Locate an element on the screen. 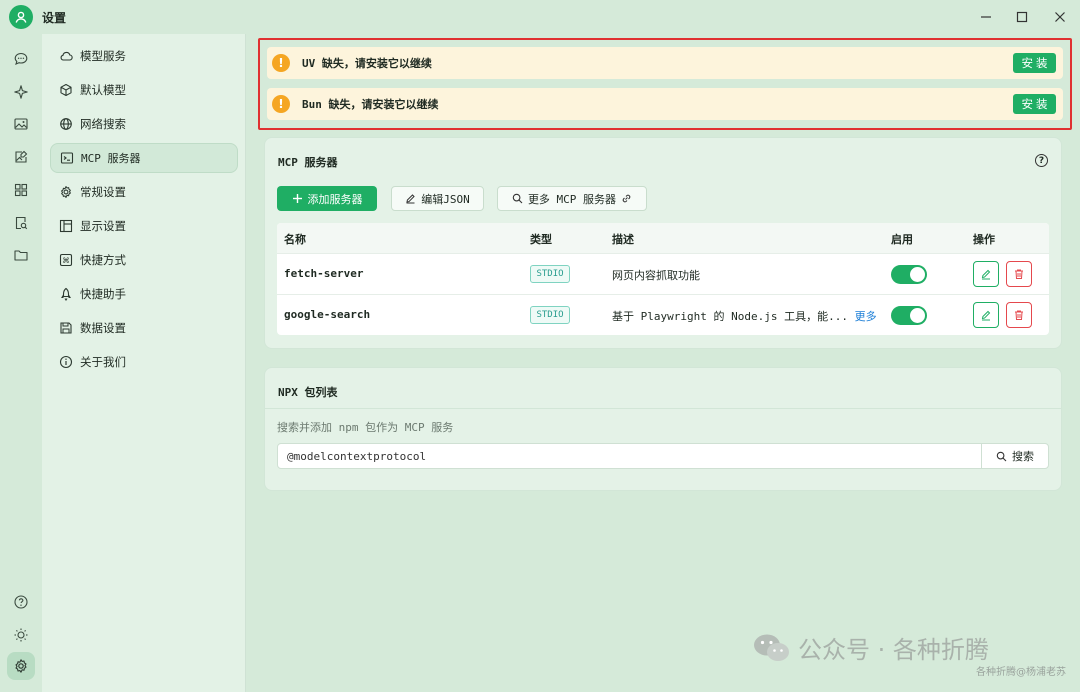 This screenshot has height=692, width=1080. plus-icon is located at coordinates (297, 198).